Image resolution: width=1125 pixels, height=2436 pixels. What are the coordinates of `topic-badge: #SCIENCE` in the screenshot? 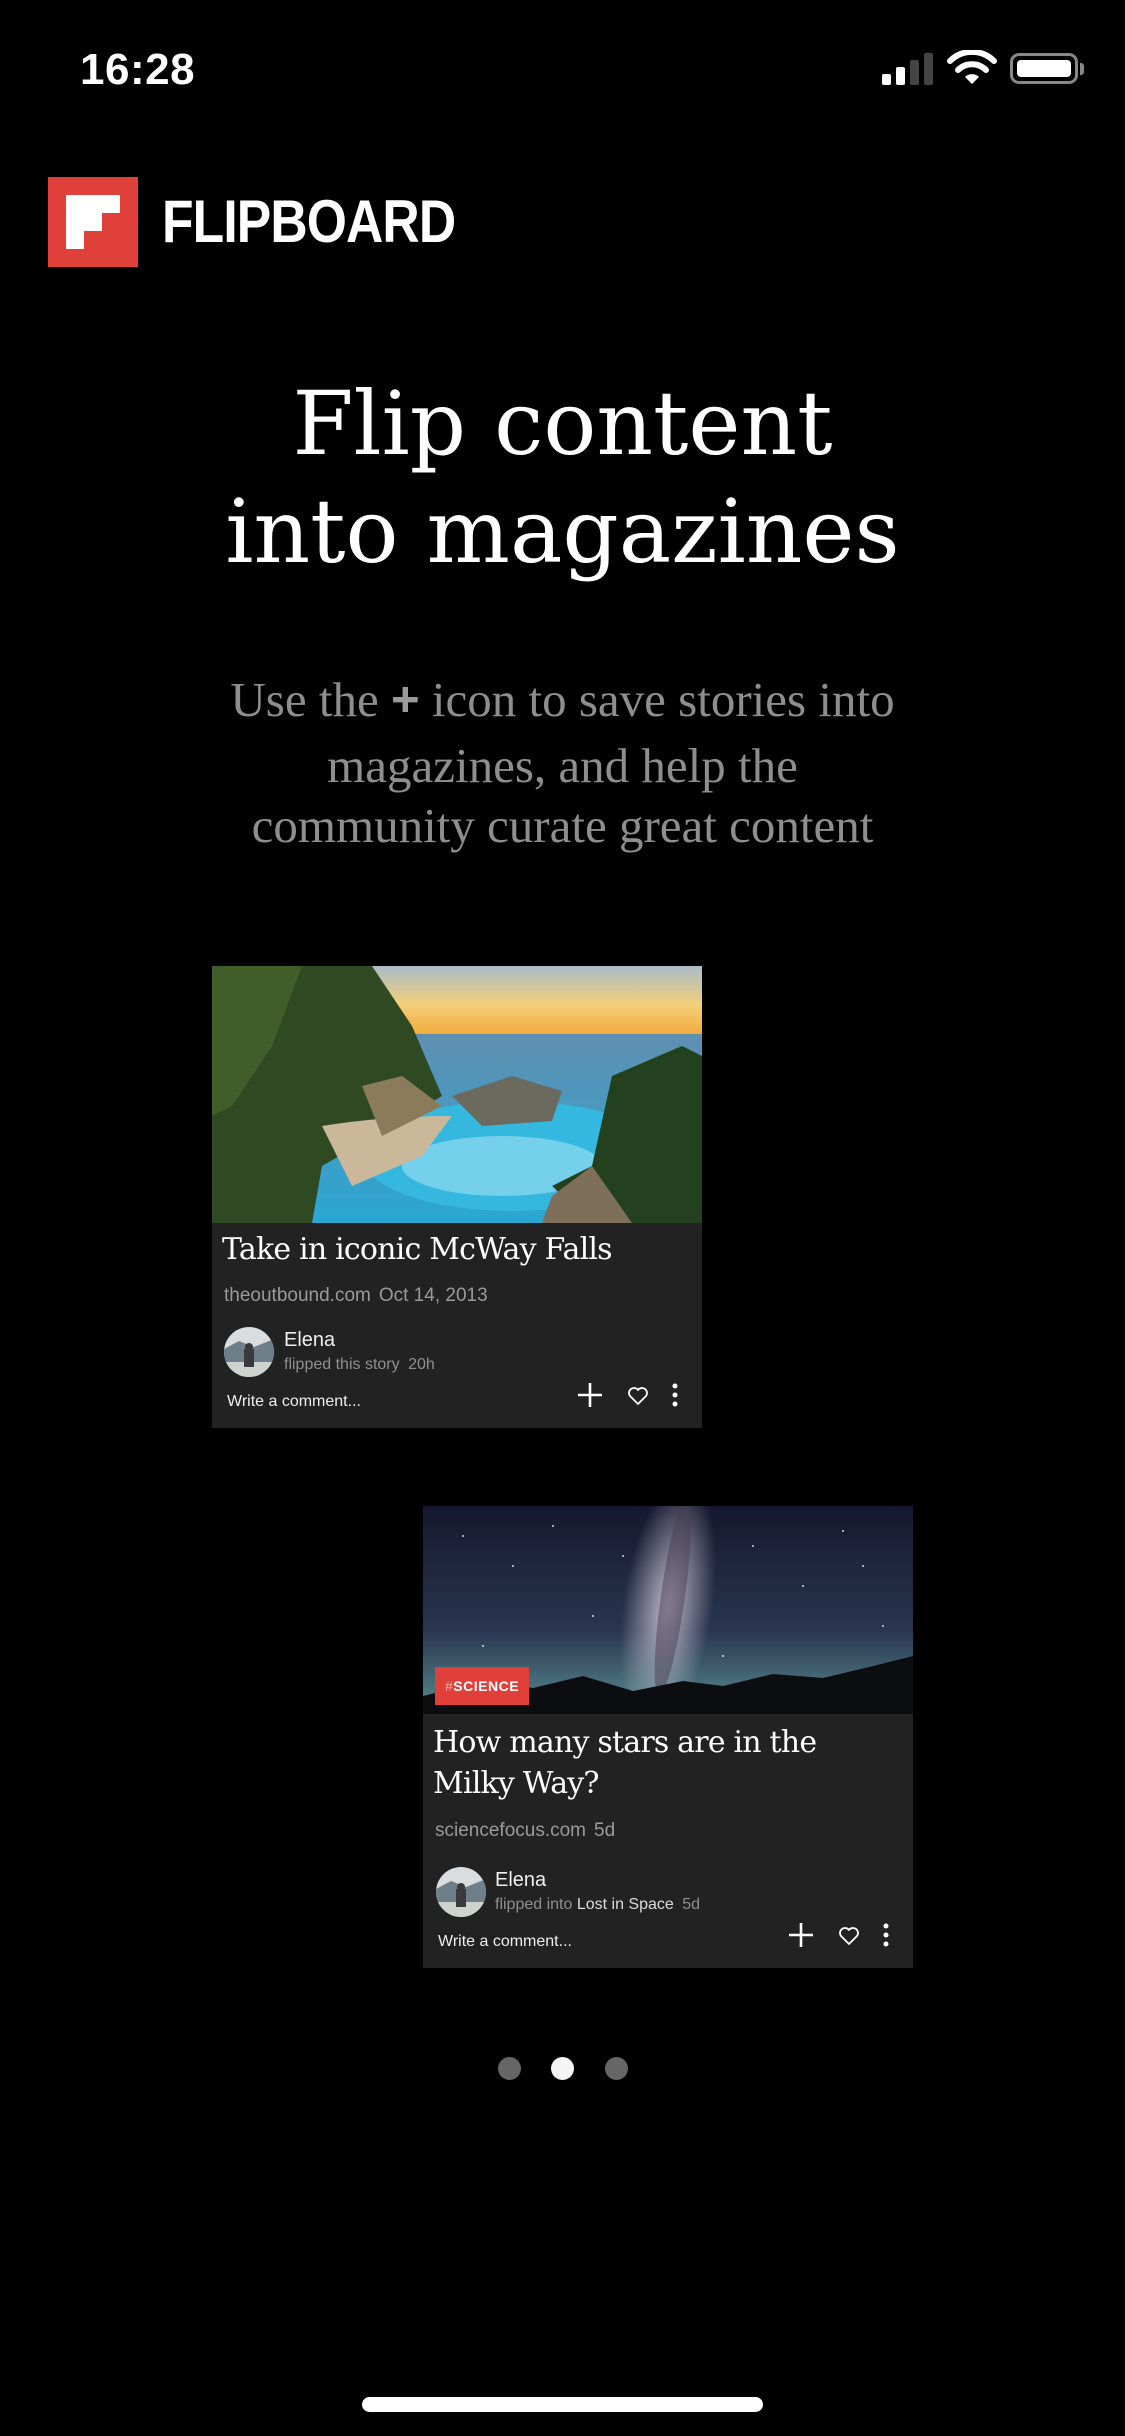 It's located at (482, 1686).